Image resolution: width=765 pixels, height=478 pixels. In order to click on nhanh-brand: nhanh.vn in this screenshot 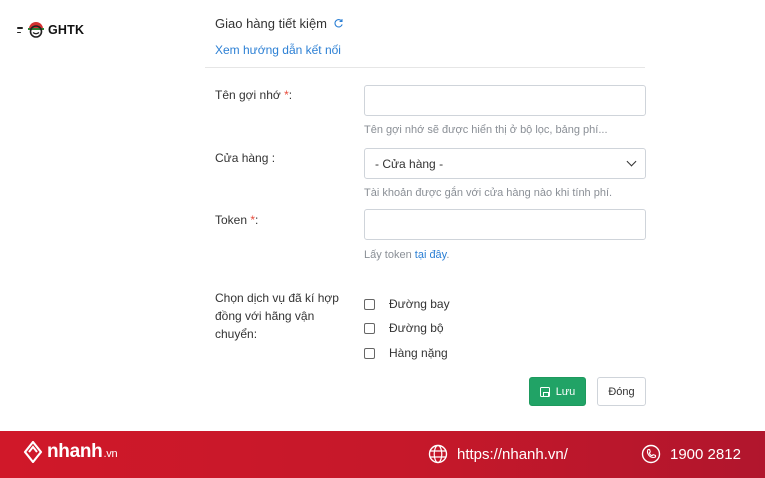, I will do `click(70, 452)`.